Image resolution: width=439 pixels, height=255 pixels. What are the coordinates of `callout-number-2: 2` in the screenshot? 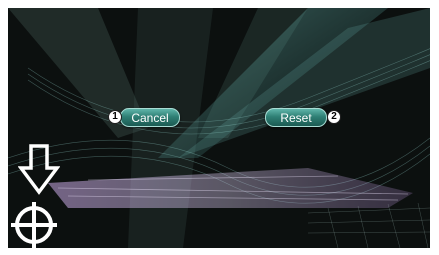 It's located at (334, 116).